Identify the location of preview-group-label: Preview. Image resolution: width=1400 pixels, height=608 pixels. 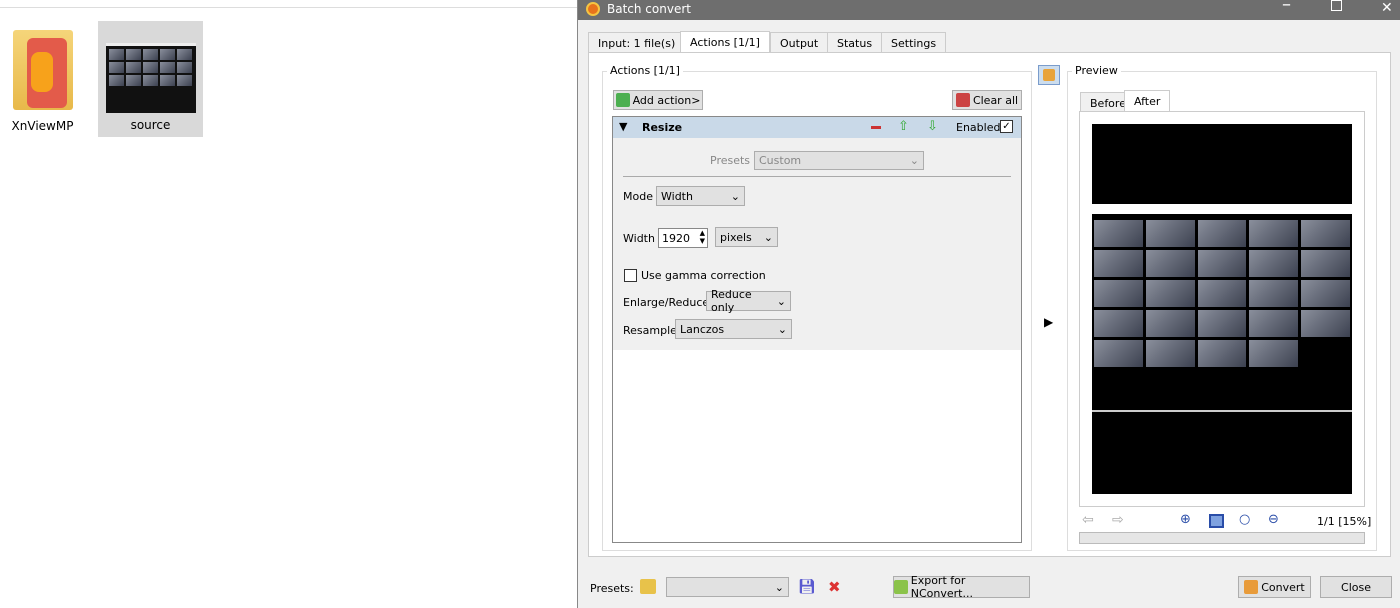
(1096, 70).